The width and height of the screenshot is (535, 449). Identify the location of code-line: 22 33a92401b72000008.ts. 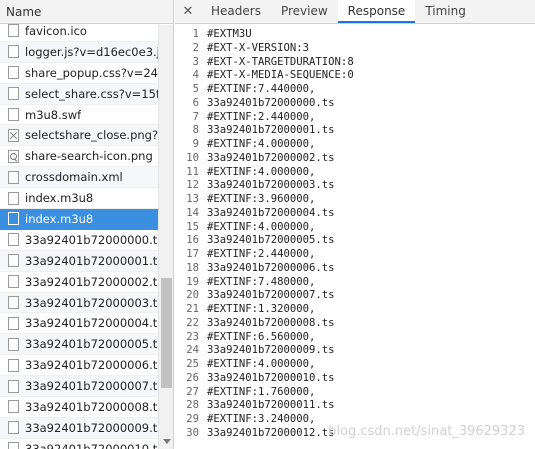
(355, 324).